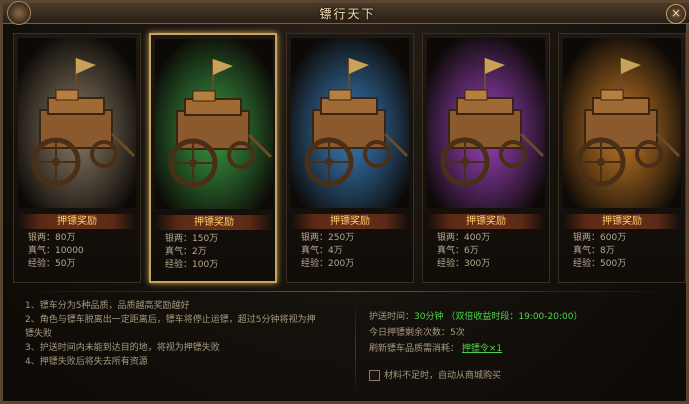  What do you see at coordinates (341, 264) in the screenshot?
I see `exp-value: 200万` at bounding box center [341, 264].